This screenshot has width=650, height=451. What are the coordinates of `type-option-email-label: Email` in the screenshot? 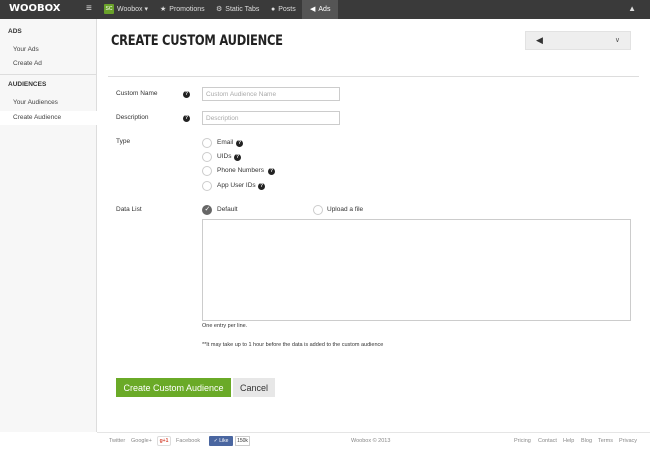 It's located at (225, 142).